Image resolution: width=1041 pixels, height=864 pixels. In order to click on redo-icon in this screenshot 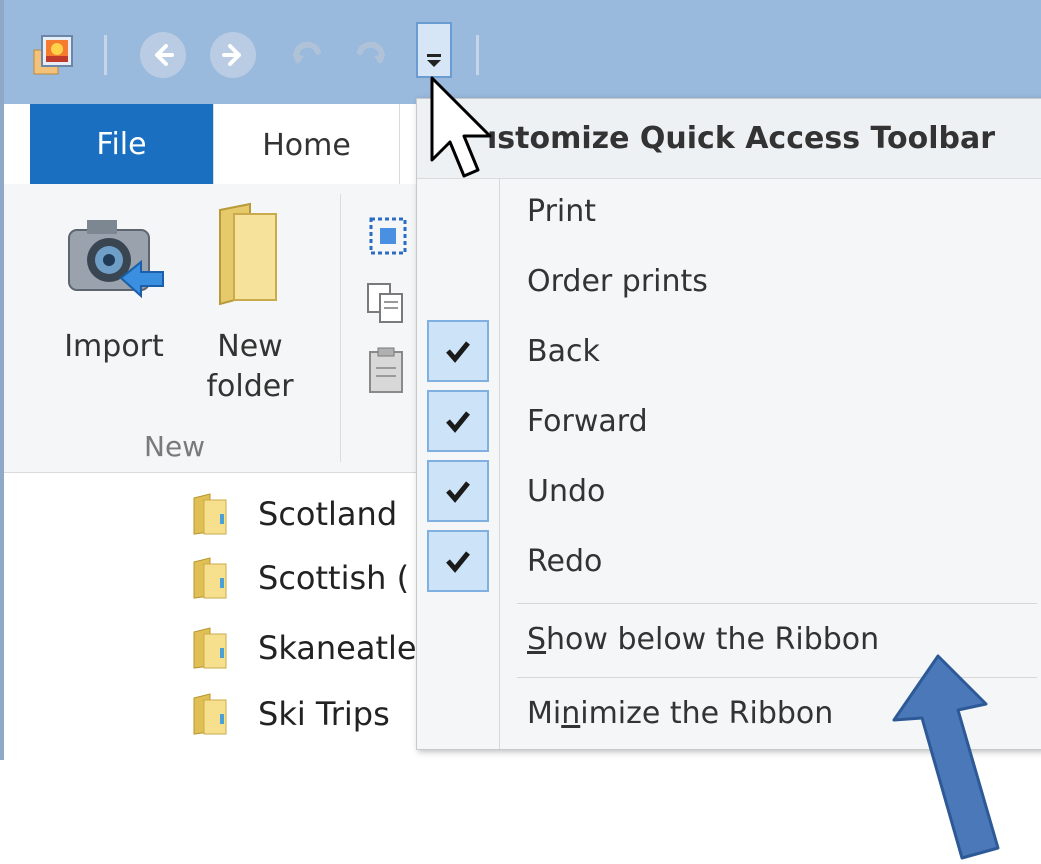, I will do `click(371, 53)`.